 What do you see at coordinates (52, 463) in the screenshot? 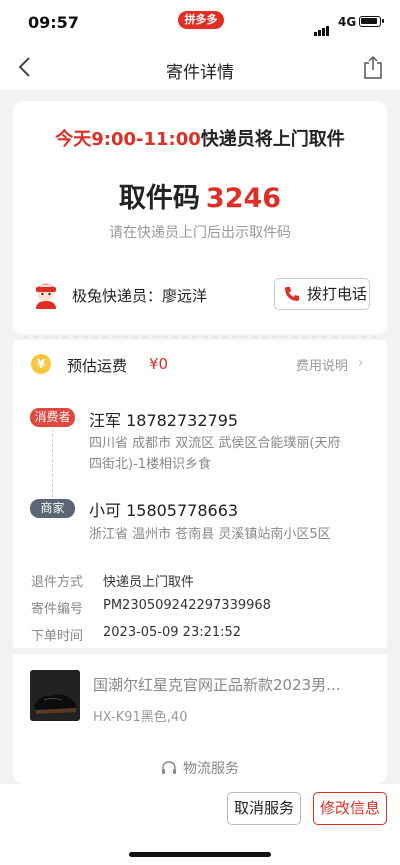
I see `route-line` at bounding box center [52, 463].